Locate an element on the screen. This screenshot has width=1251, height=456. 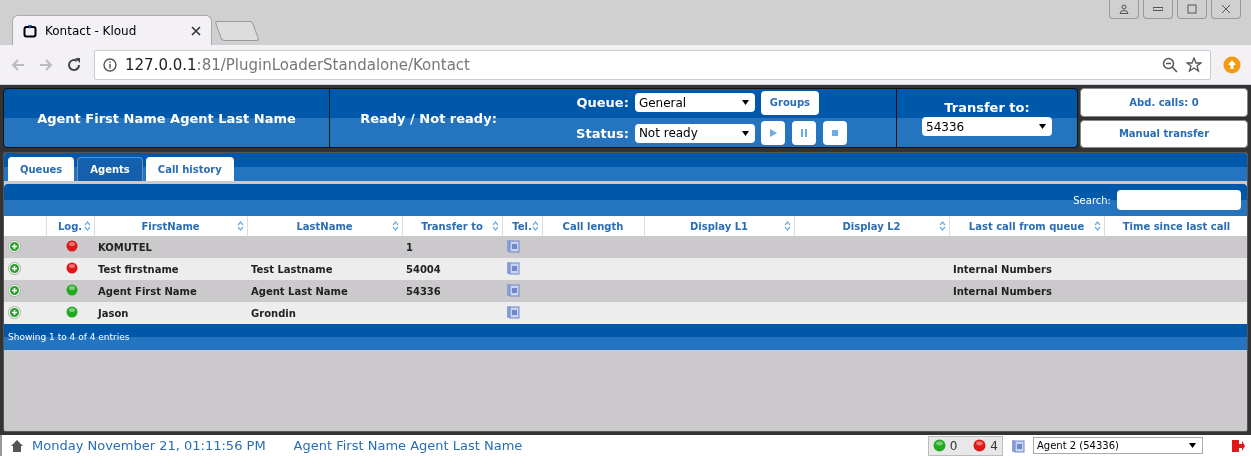
transfer-select: 54336 is located at coordinates (987, 126).